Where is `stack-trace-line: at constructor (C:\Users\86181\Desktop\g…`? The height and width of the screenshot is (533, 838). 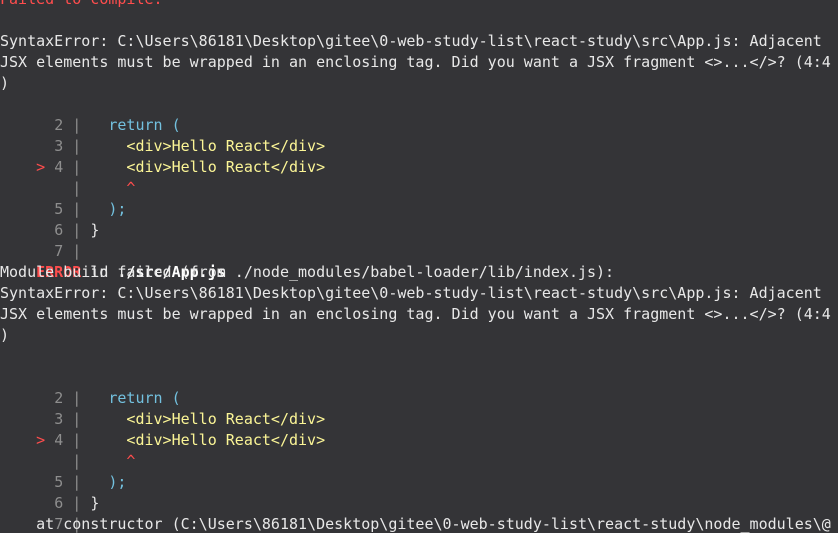 stack-trace-line: at constructor (C:\Users\86181\Desktop\g… is located at coordinates (415, 524).